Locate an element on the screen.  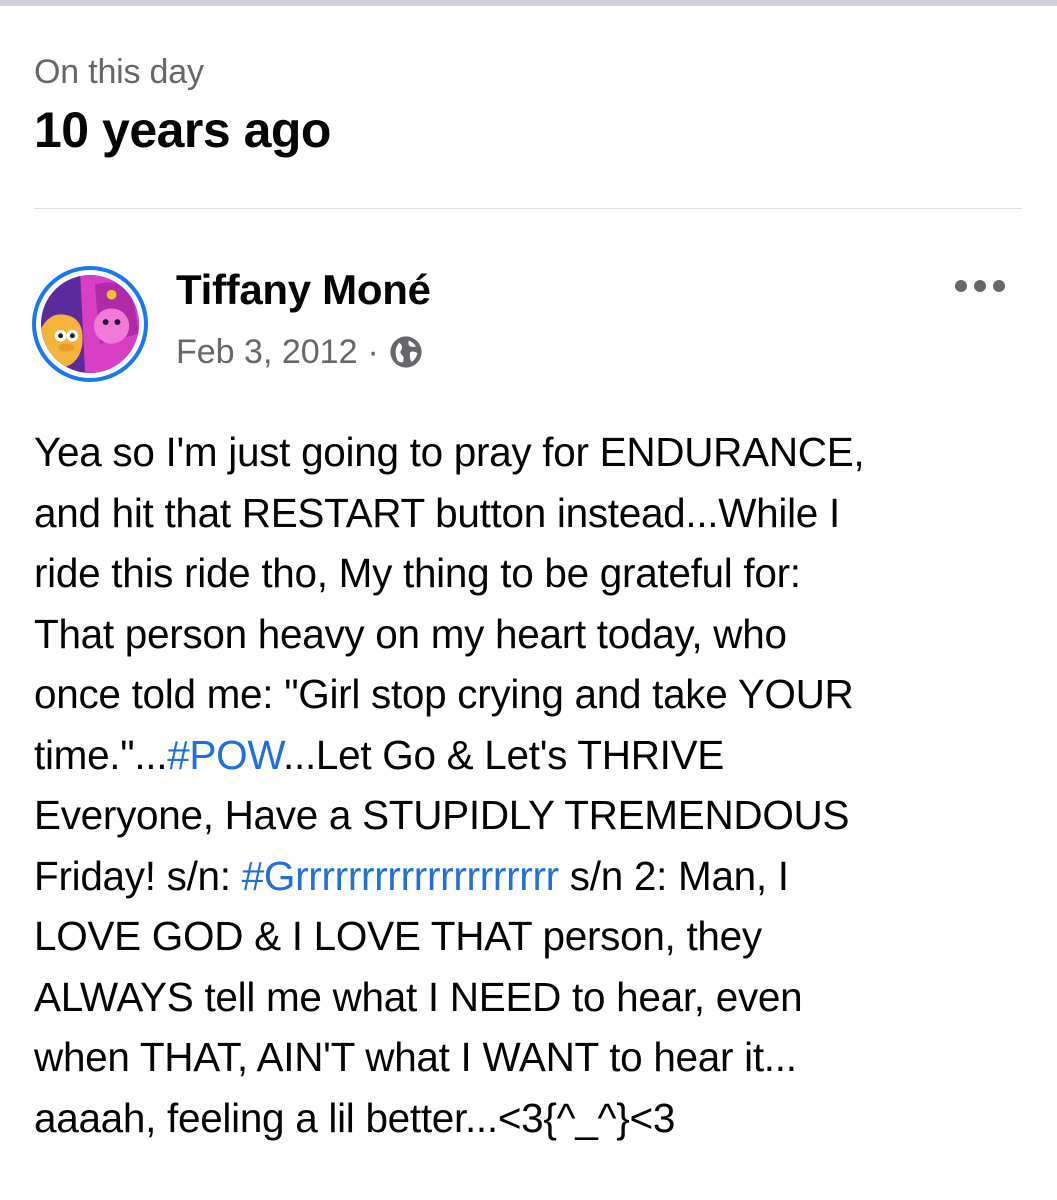
memories-title: 10 years ago is located at coordinates (182, 130).